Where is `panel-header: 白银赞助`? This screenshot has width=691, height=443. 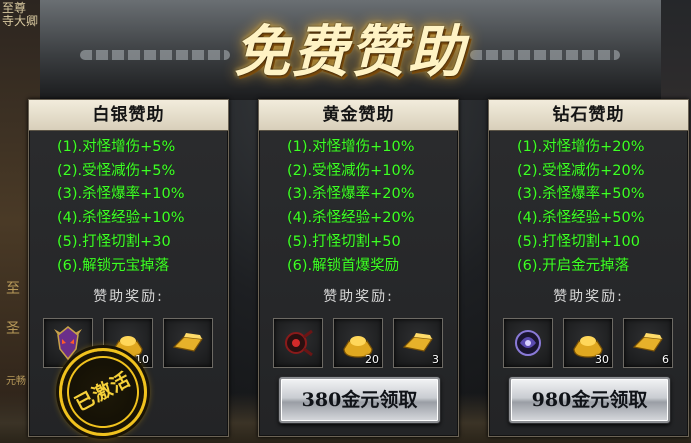 panel-header: 白银赞助 is located at coordinates (128, 115).